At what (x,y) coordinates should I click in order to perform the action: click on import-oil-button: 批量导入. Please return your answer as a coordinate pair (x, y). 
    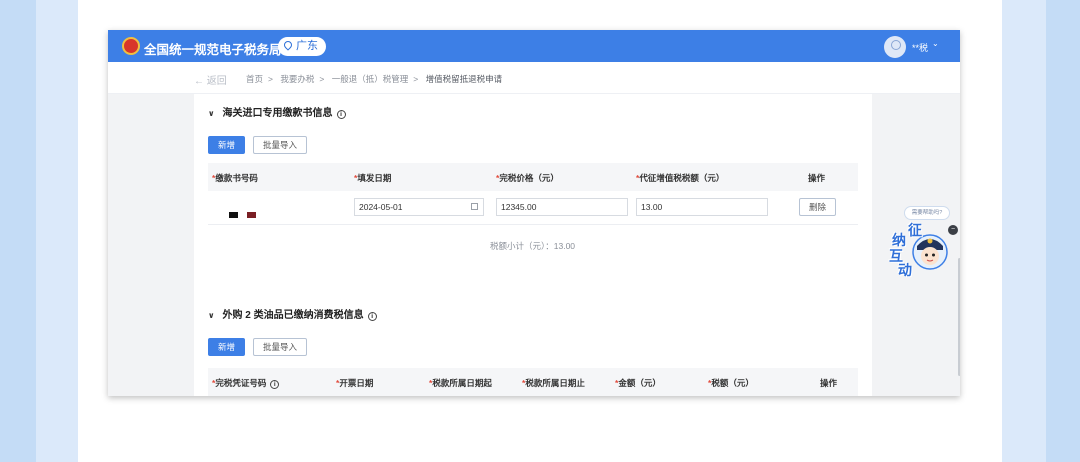
    Looking at the image, I should click on (280, 347).